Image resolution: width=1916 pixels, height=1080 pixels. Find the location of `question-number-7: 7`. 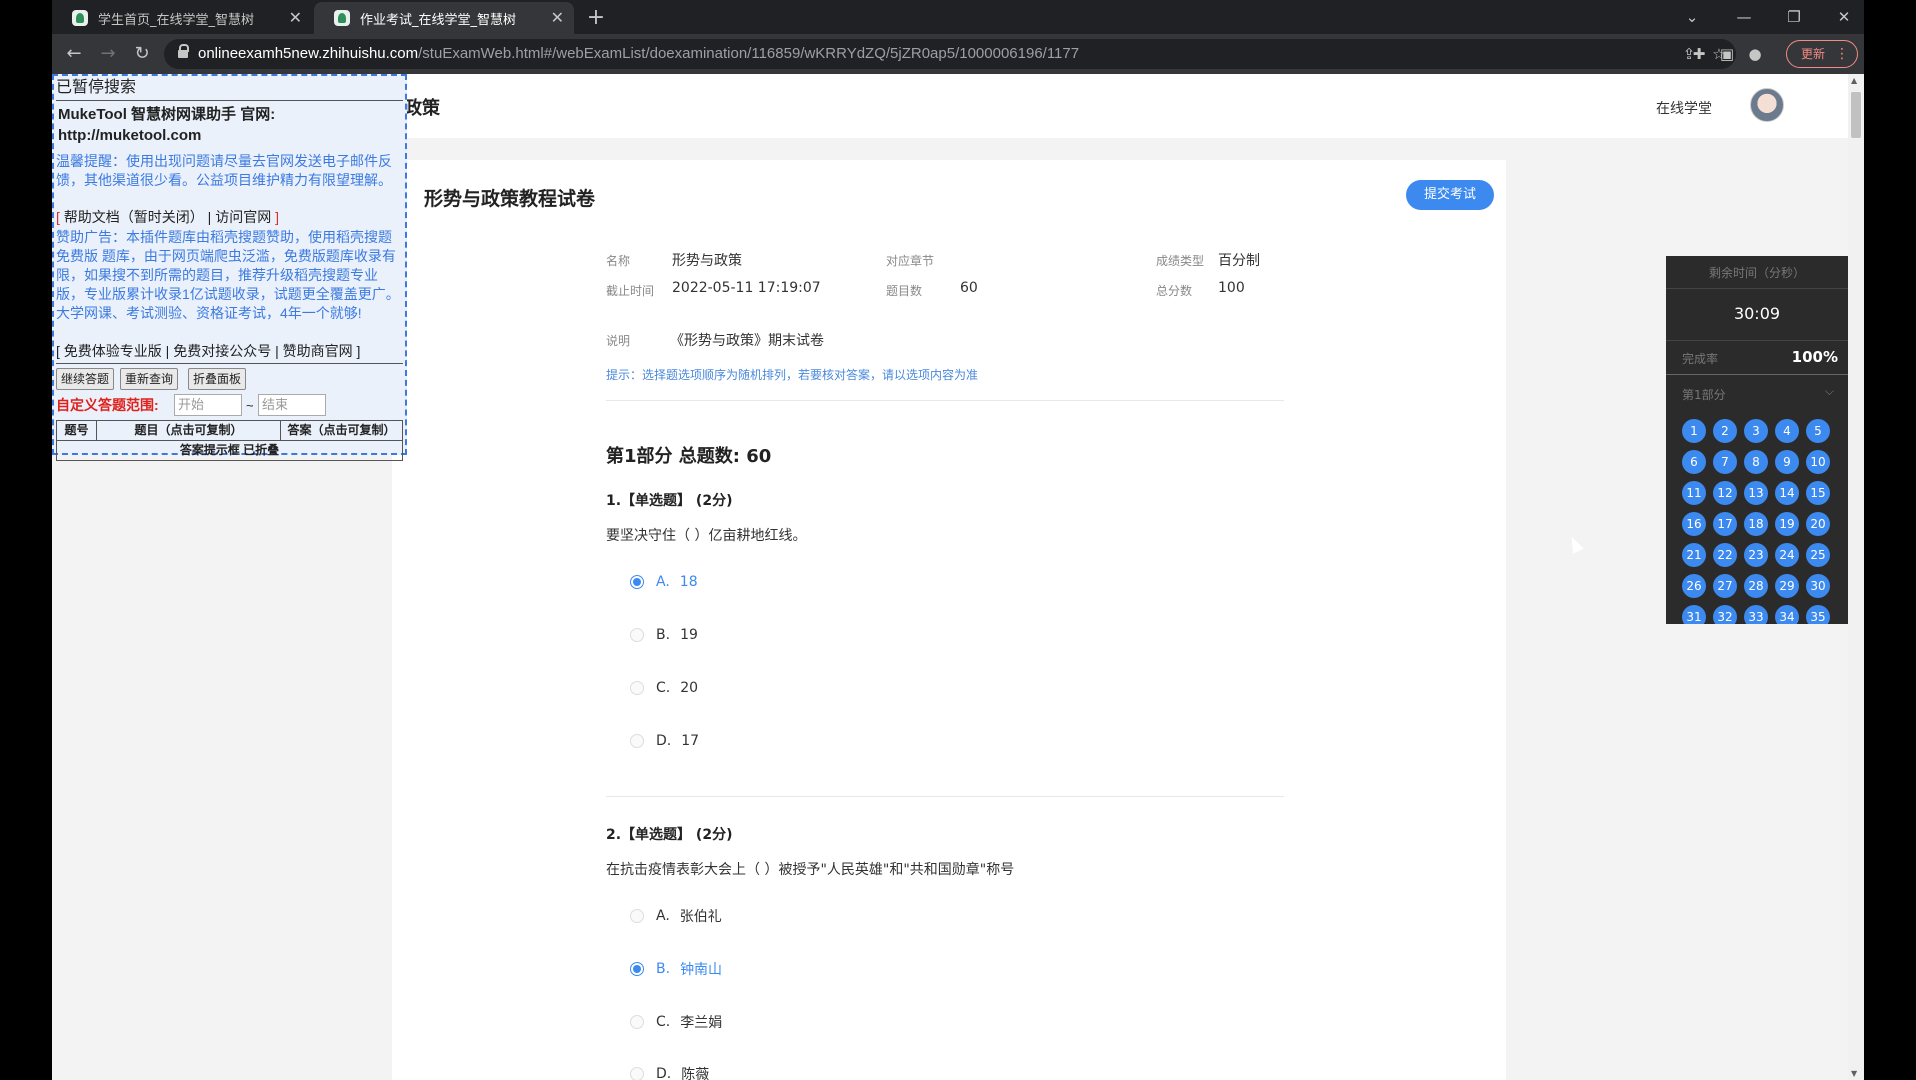

question-number-7: 7 is located at coordinates (1725, 462).